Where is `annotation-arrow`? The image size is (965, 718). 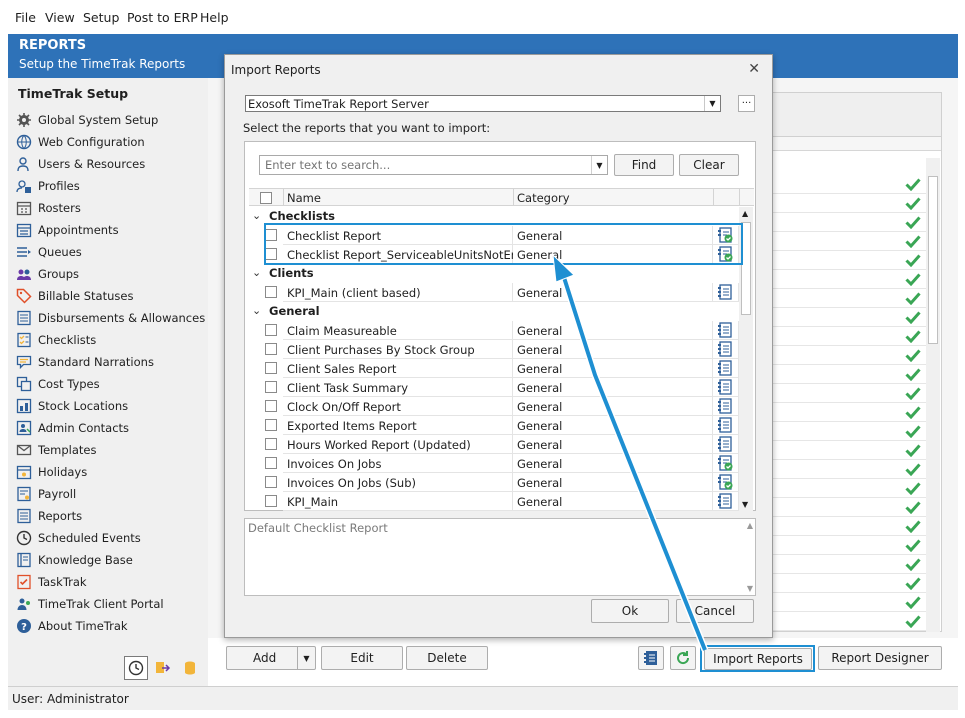
annotation-arrow is located at coordinates (630, 452).